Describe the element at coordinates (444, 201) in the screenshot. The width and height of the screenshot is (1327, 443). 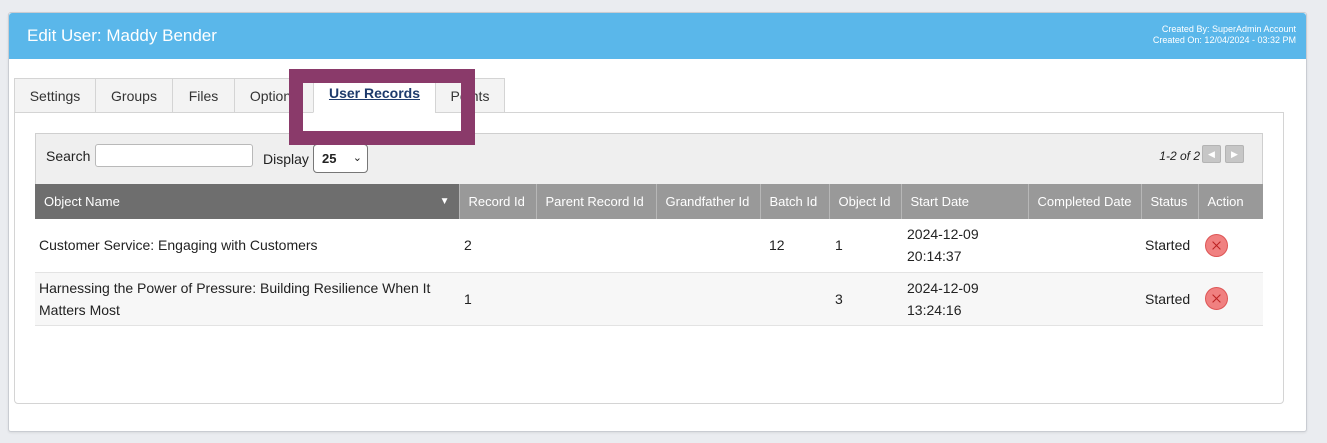
I see `sort-down-icon: ▼` at that location.